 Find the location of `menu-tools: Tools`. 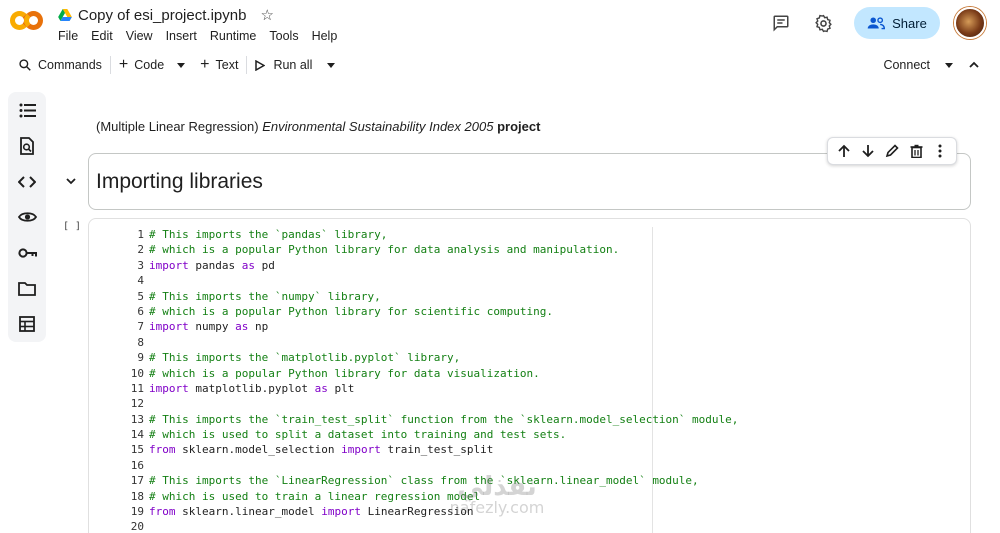

menu-tools: Tools is located at coordinates (283, 36).